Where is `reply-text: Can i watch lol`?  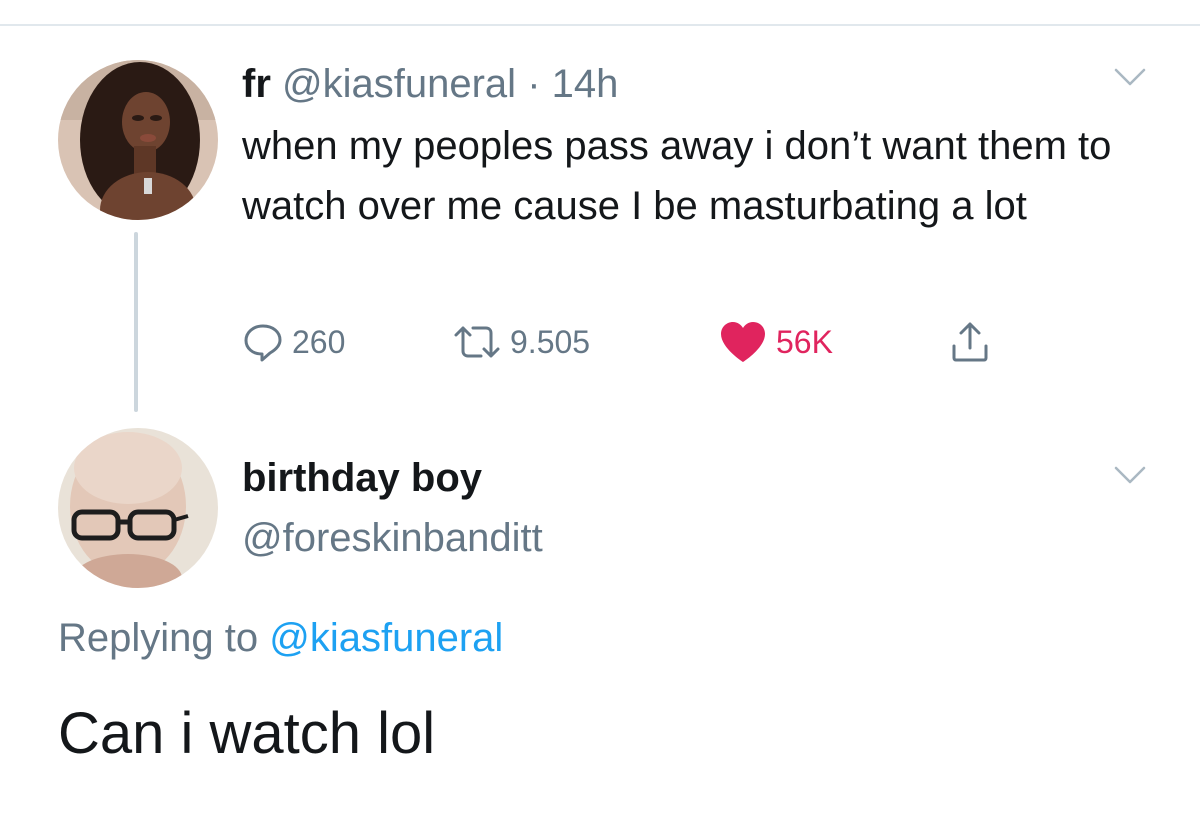
reply-text: Can i watch lol is located at coordinates (247, 733).